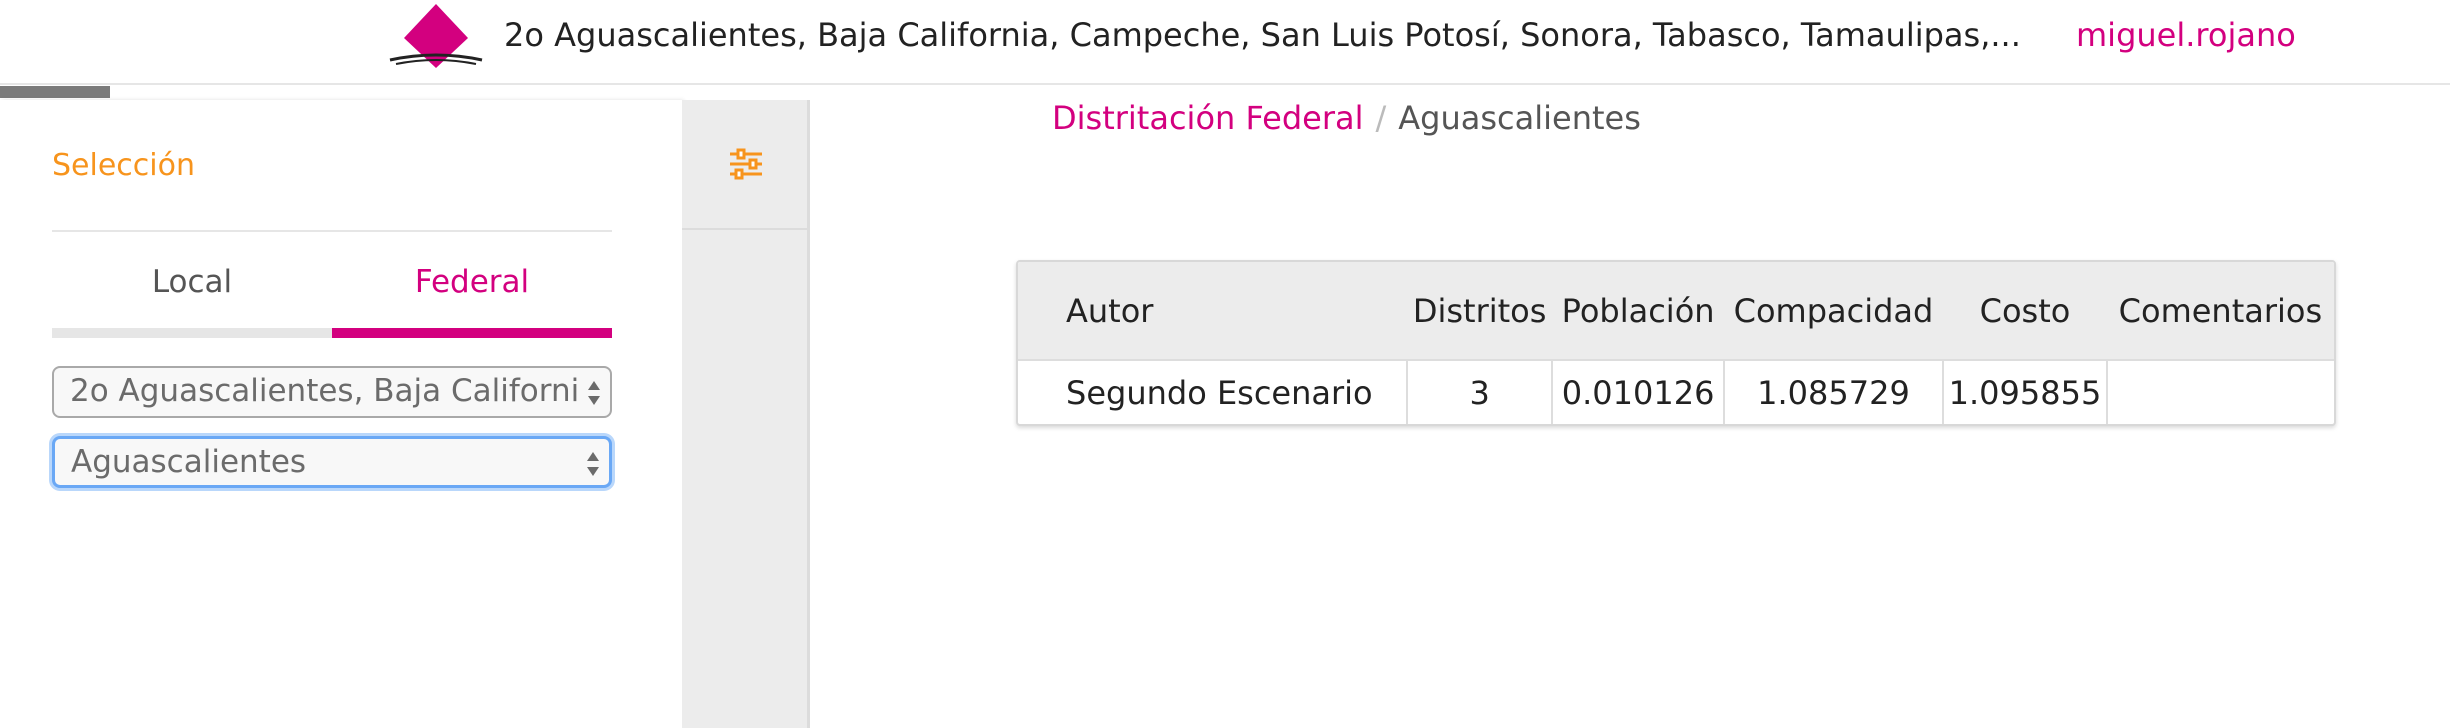 Image resolution: width=2450 pixels, height=728 pixels. I want to click on filter-divider, so click(746, 229).